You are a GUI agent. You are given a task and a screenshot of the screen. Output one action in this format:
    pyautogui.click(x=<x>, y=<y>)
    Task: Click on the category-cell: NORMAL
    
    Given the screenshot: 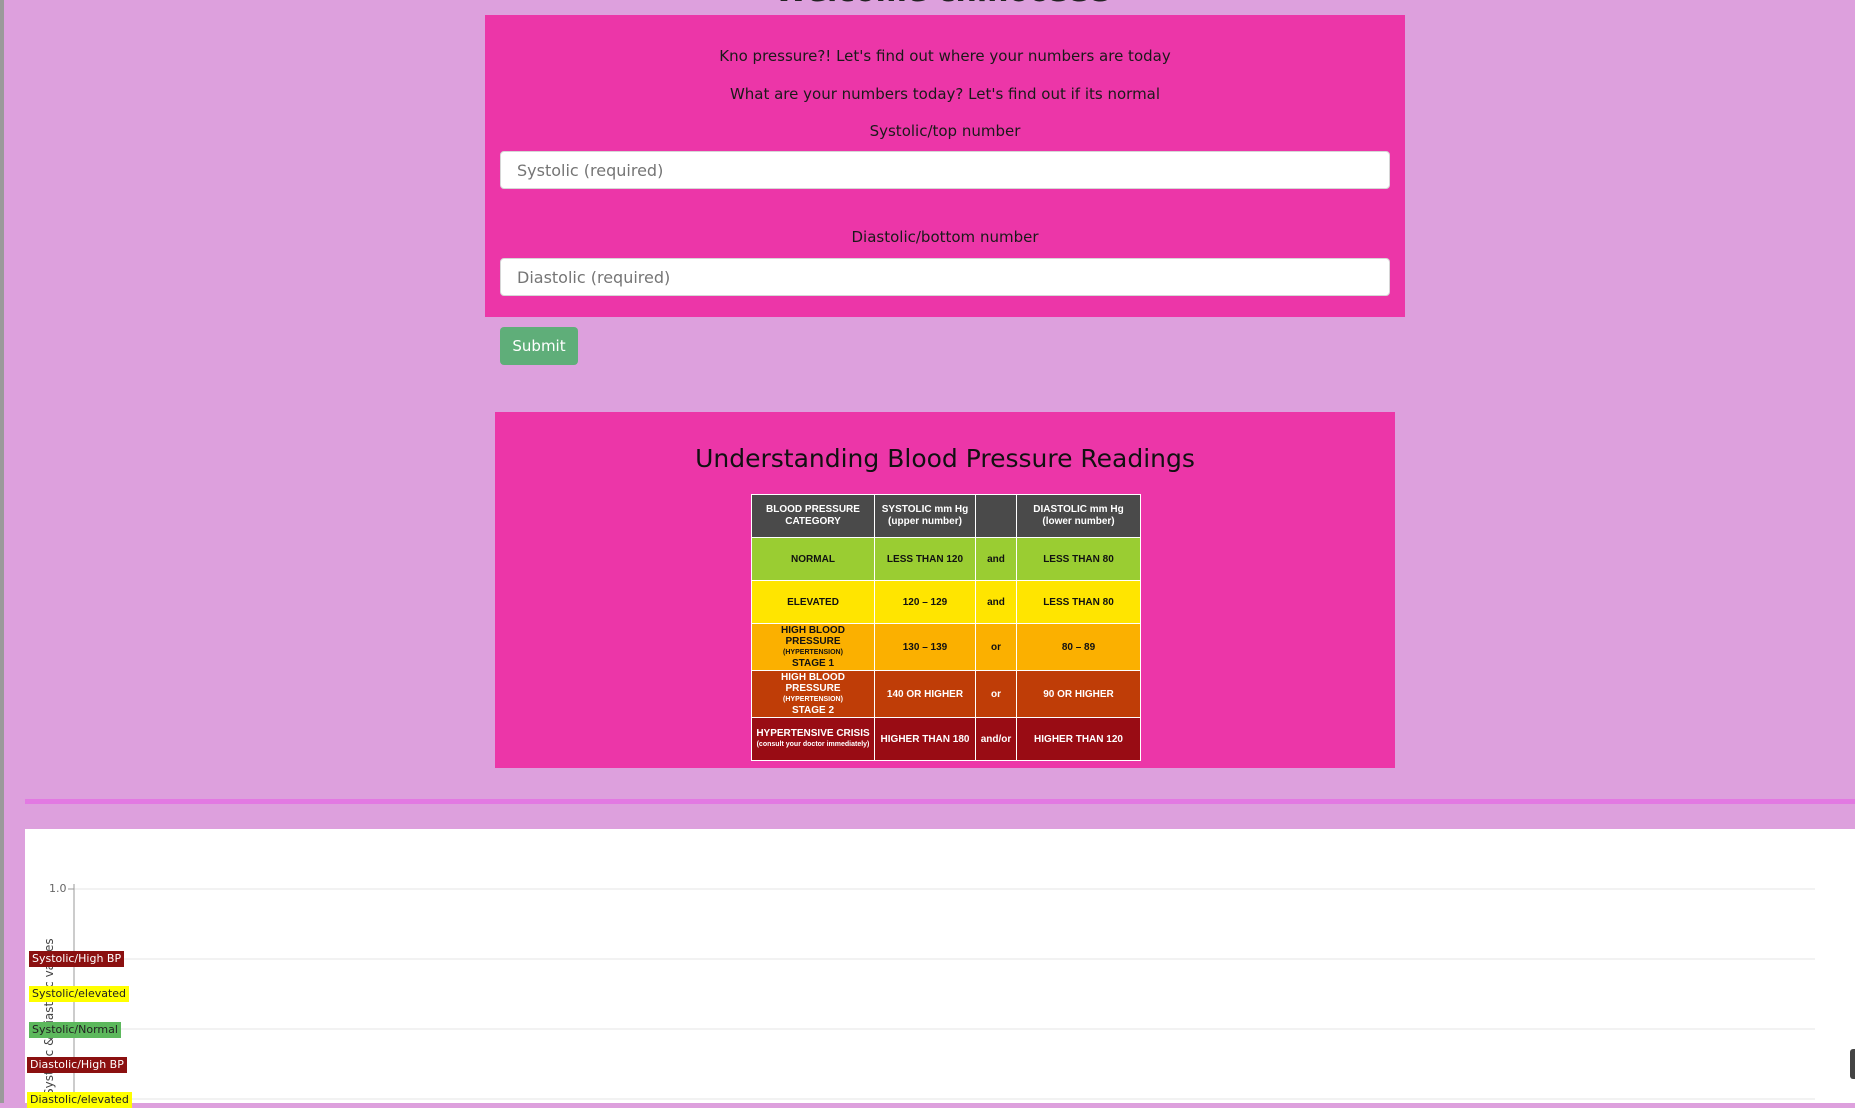 What is the action you would take?
    pyautogui.click(x=813, y=559)
    